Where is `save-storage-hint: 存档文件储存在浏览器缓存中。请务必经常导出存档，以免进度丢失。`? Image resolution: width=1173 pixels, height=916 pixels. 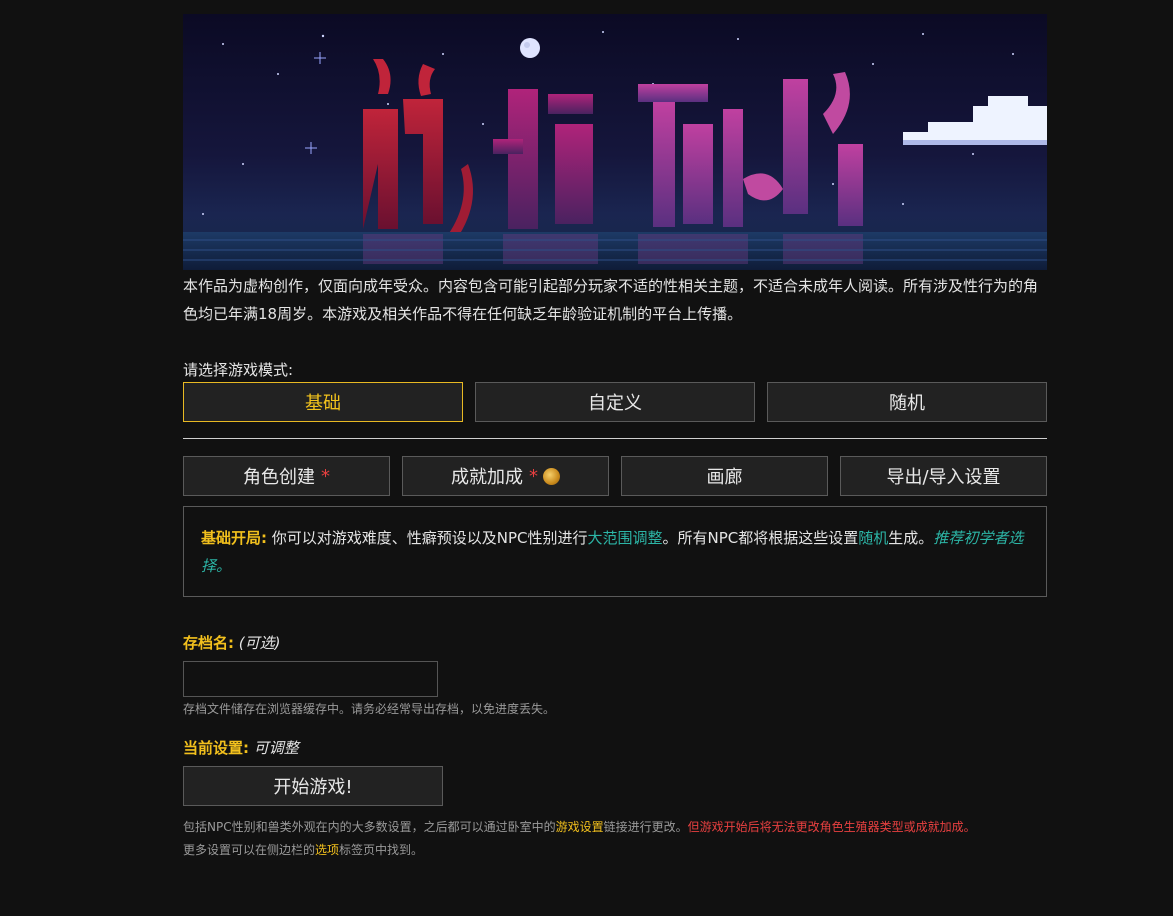 save-storage-hint: 存档文件储存在浏览器缓存中。请务必经常导出存档，以免进度丢失。 is located at coordinates (369, 709).